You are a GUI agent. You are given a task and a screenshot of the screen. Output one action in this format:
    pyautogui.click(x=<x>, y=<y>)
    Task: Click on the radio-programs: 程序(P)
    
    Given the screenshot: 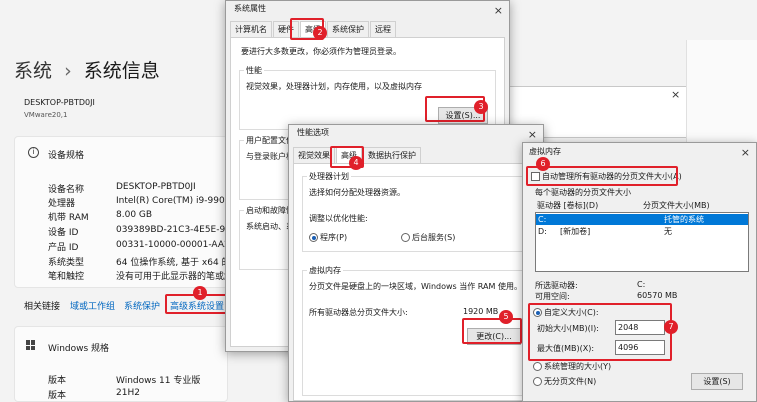 What is the action you would take?
    pyautogui.click(x=328, y=237)
    